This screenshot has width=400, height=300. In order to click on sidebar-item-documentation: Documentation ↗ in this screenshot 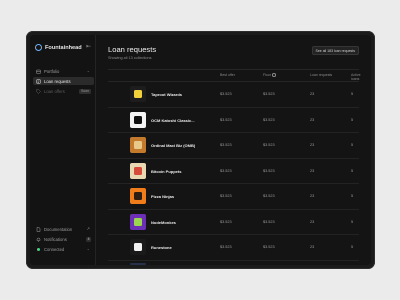, I will do `click(63, 229)`.